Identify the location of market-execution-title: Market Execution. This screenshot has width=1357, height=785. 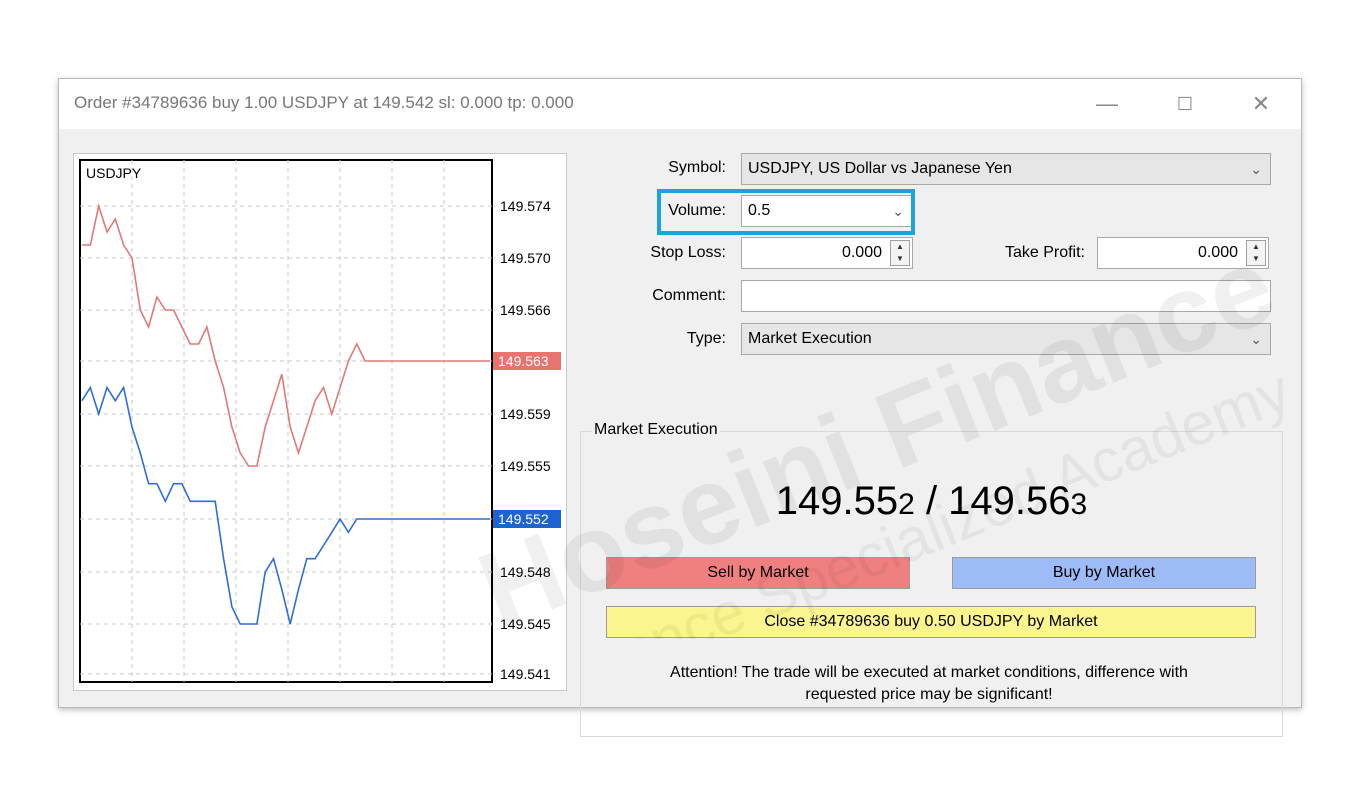
(656, 430).